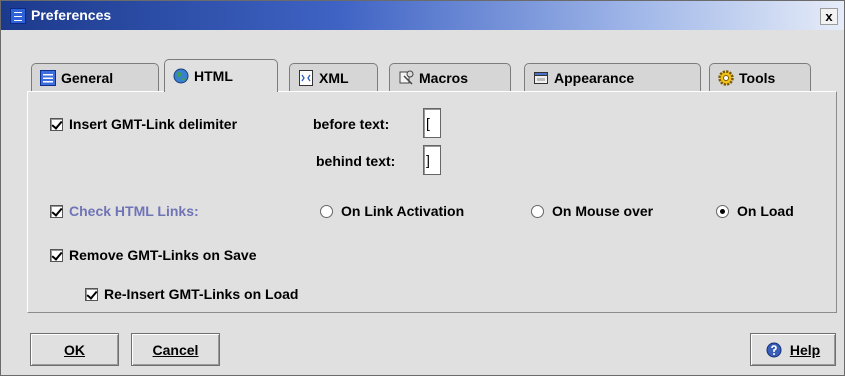 This screenshot has height=376, width=845. Describe the element at coordinates (306, 77) in the screenshot. I see `xml-document-icon` at that location.